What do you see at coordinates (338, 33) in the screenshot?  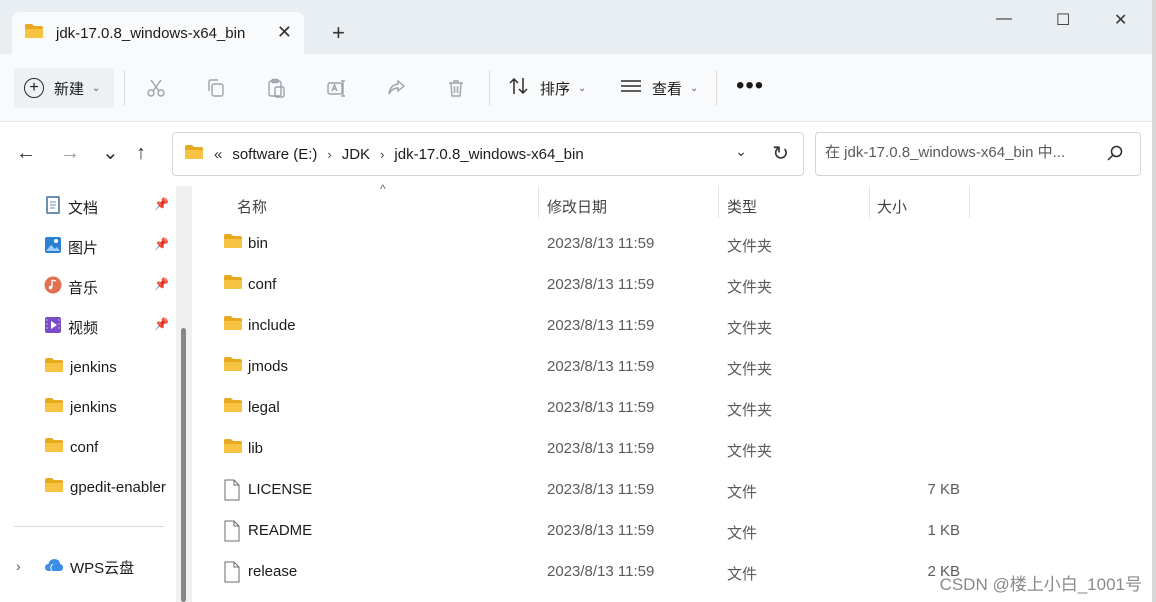 I see `new-tab-button: +` at bounding box center [338, 33].